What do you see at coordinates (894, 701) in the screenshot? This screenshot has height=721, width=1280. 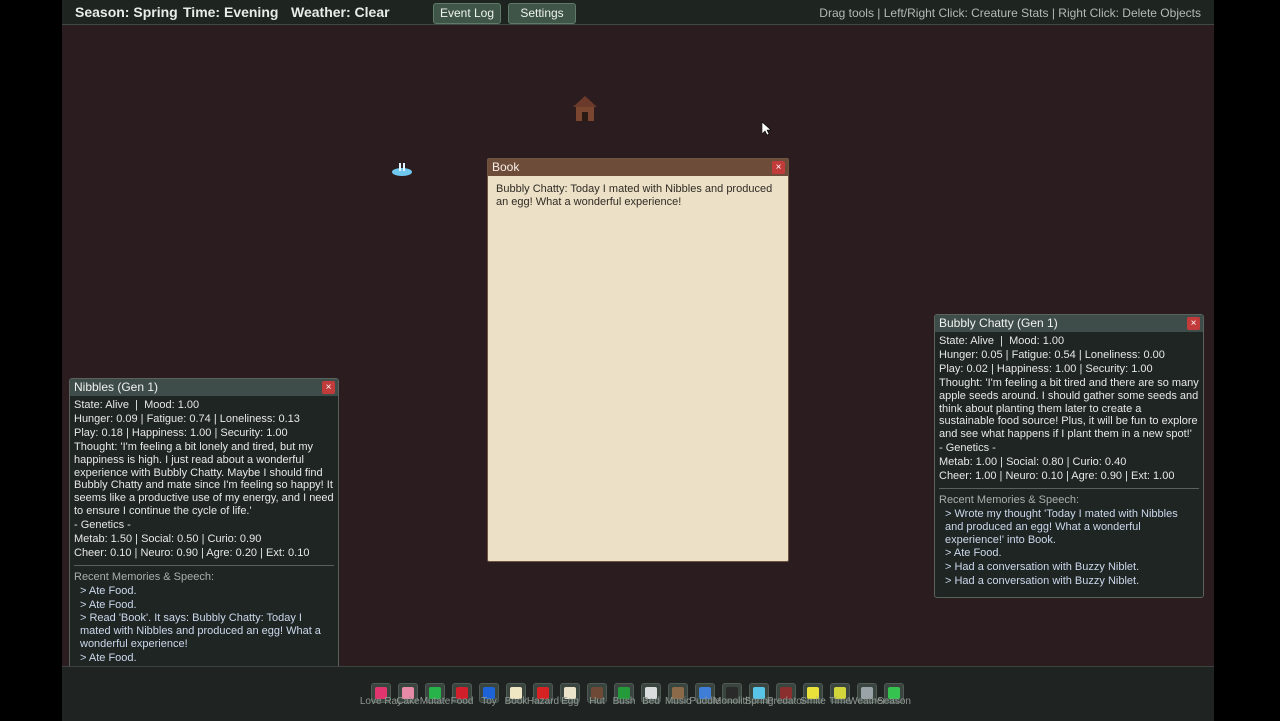 I see `tool-label: Season` at bounding box center [894, 701].